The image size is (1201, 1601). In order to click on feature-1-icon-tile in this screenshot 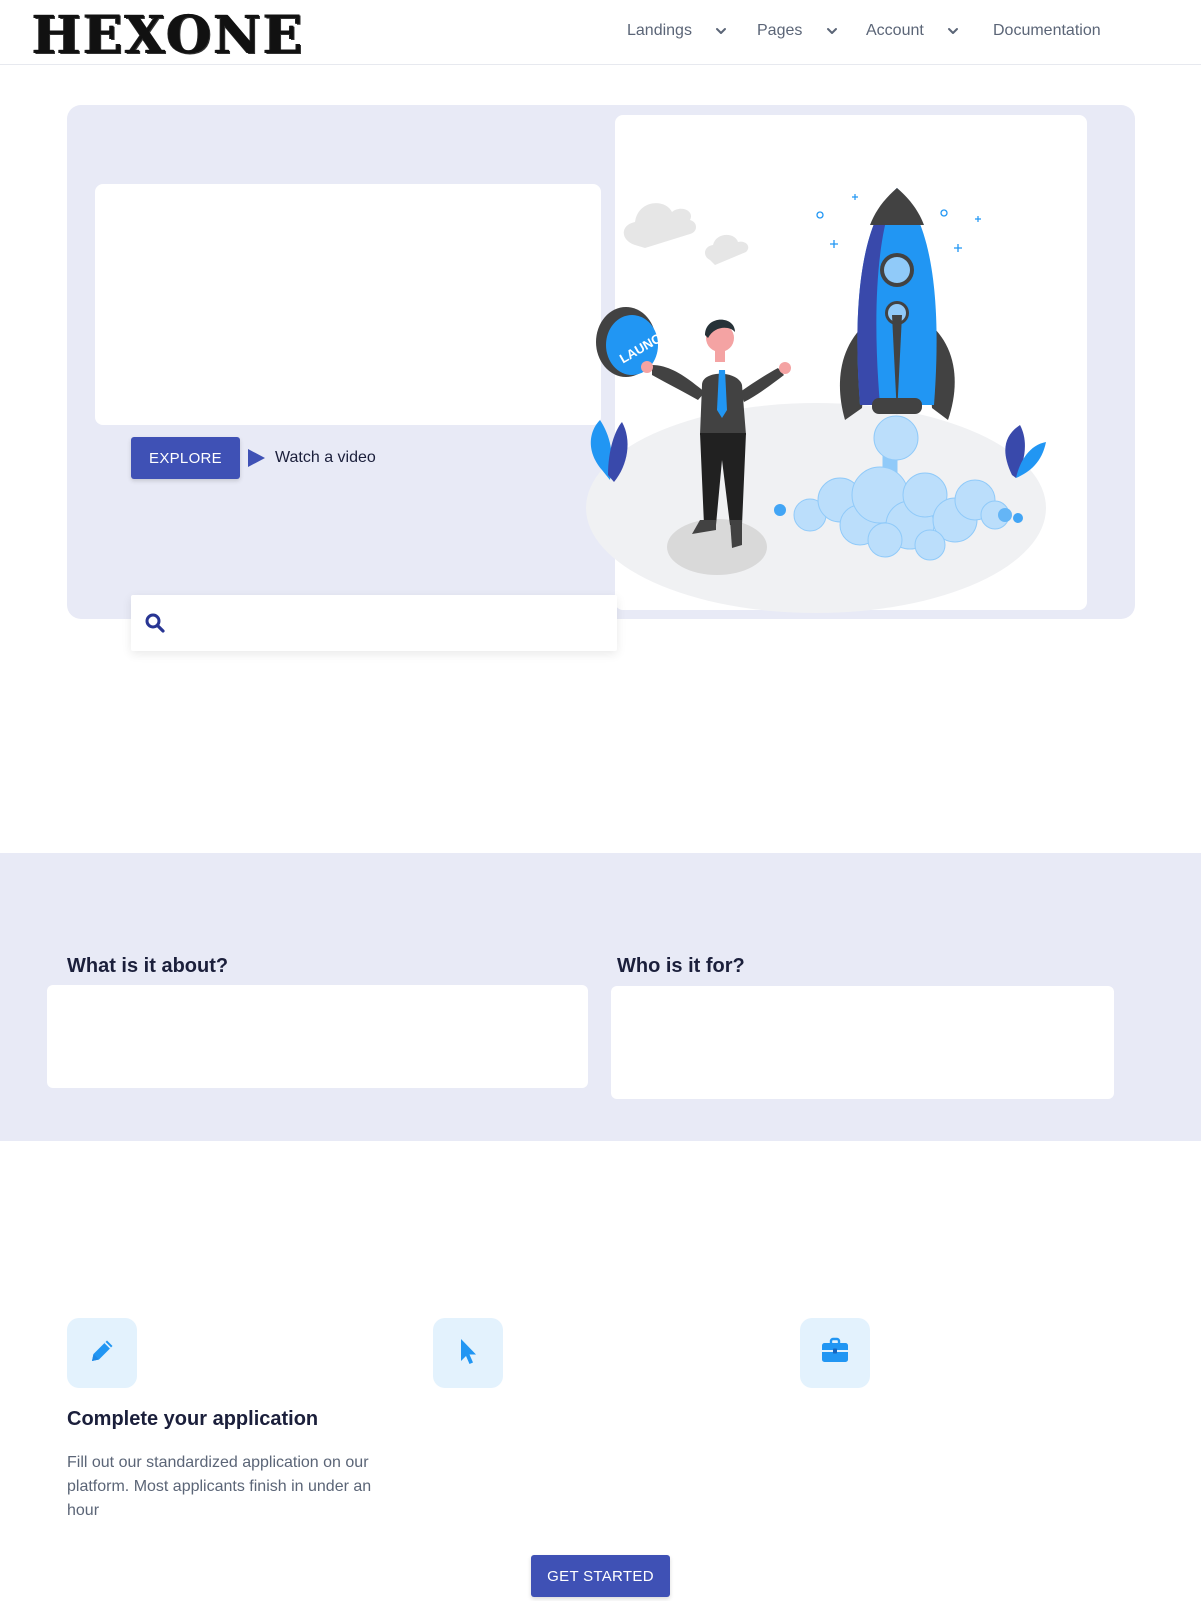, I will do `click(102, 1353)`.